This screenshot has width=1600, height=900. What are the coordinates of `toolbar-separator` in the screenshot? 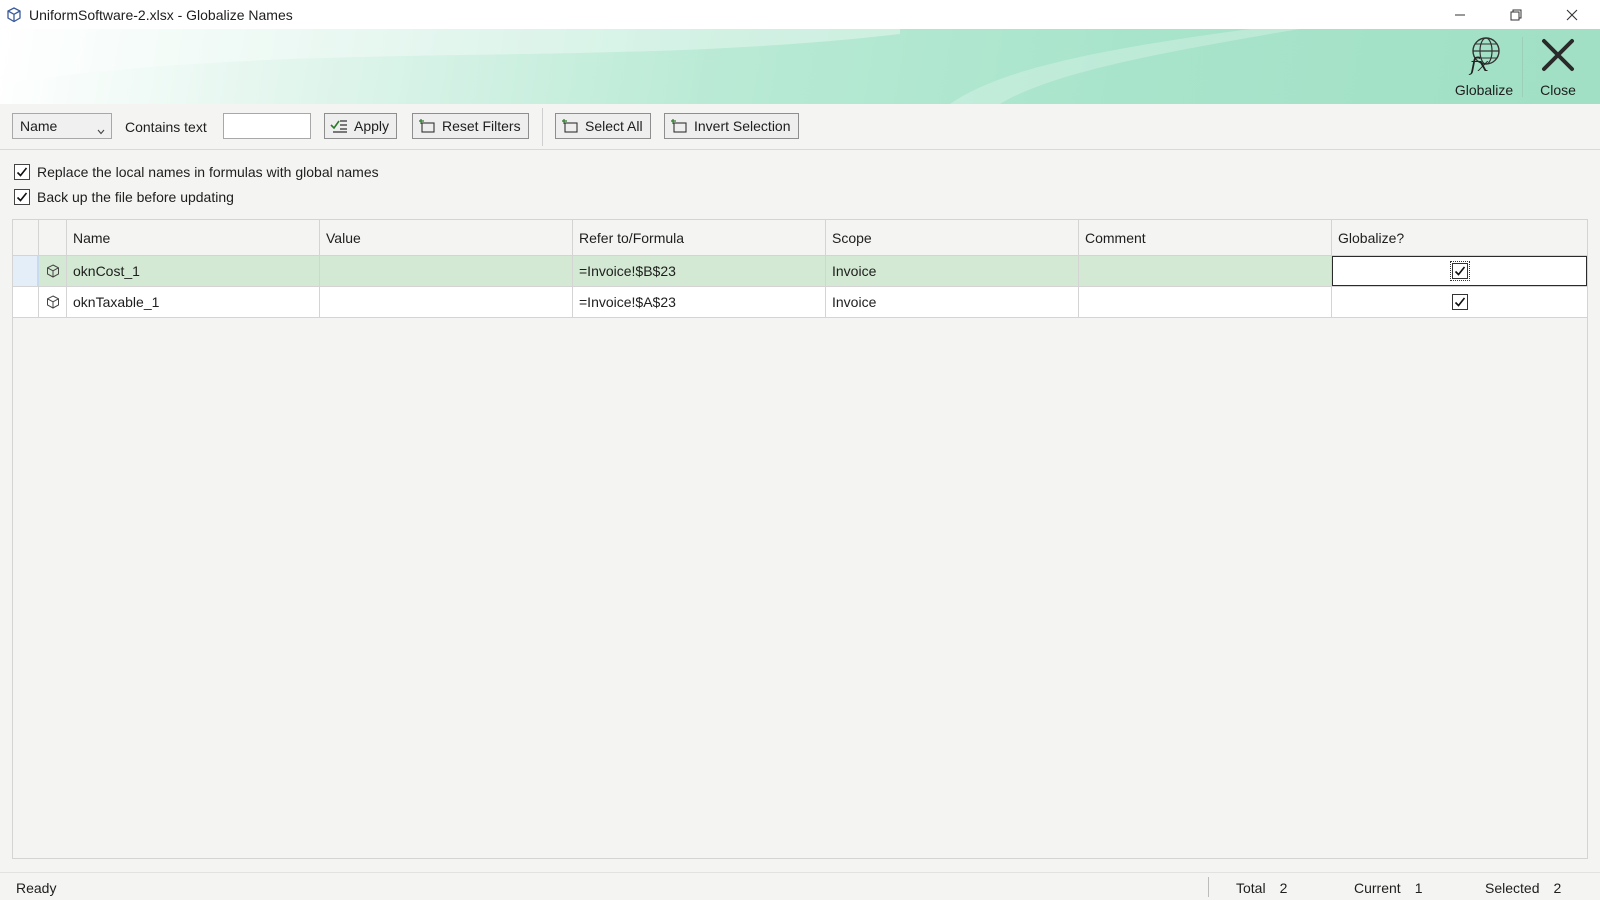 It's located at (542, 127).